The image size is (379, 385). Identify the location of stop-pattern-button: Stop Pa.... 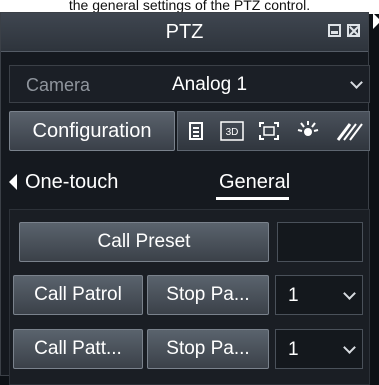
(208, 349).